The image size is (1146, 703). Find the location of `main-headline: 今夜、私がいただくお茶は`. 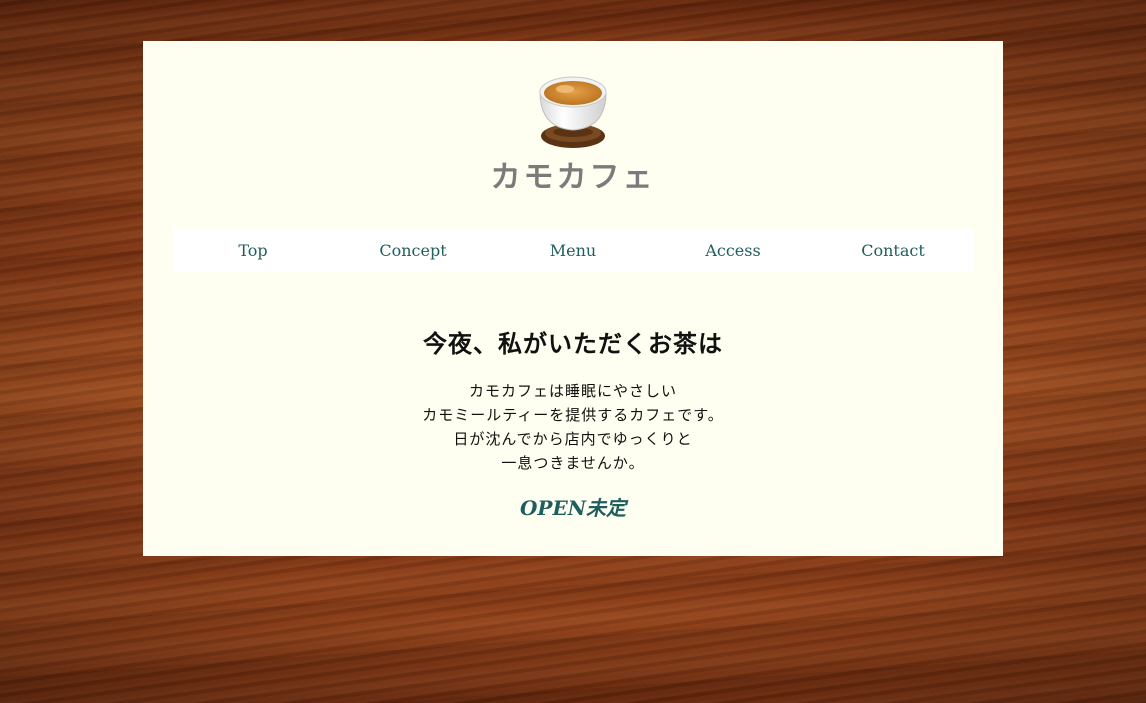

main-headline: 今夜、私がいただくお茶は is located at coordinates (573, 343).